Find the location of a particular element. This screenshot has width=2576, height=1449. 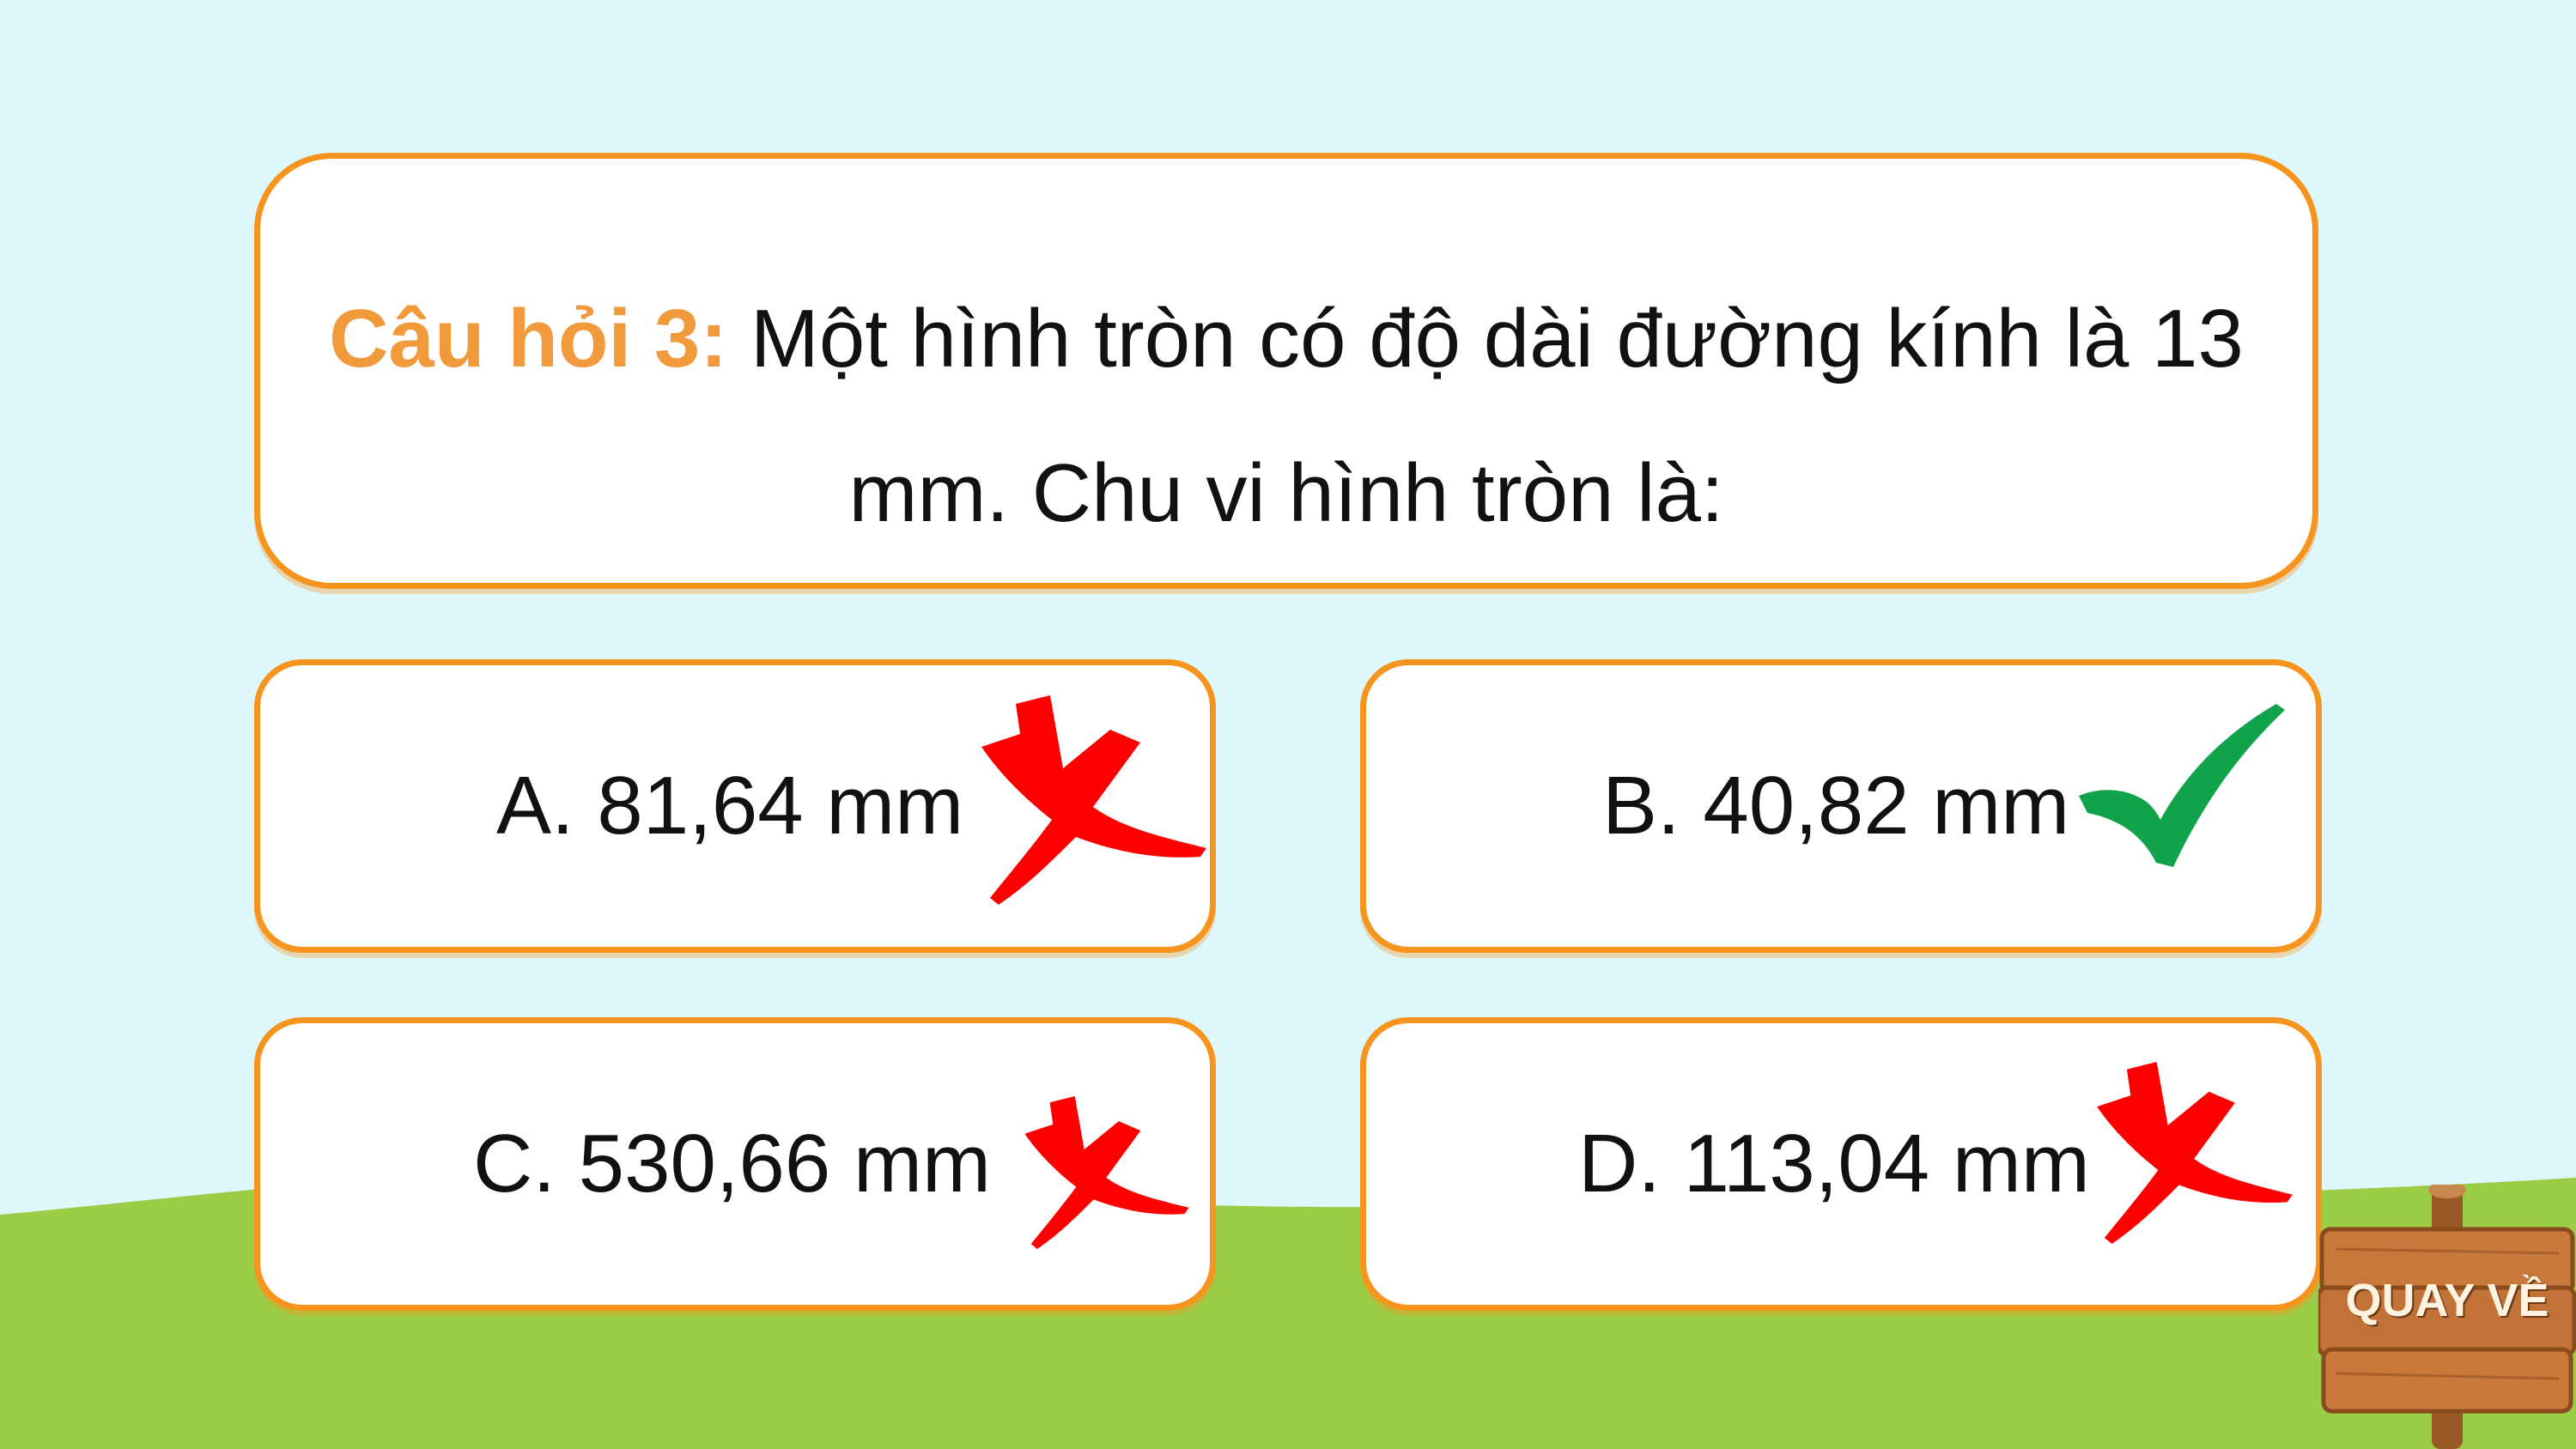

answer-option-c: C. 530,66 mm is located at coordinates (735, 1164).